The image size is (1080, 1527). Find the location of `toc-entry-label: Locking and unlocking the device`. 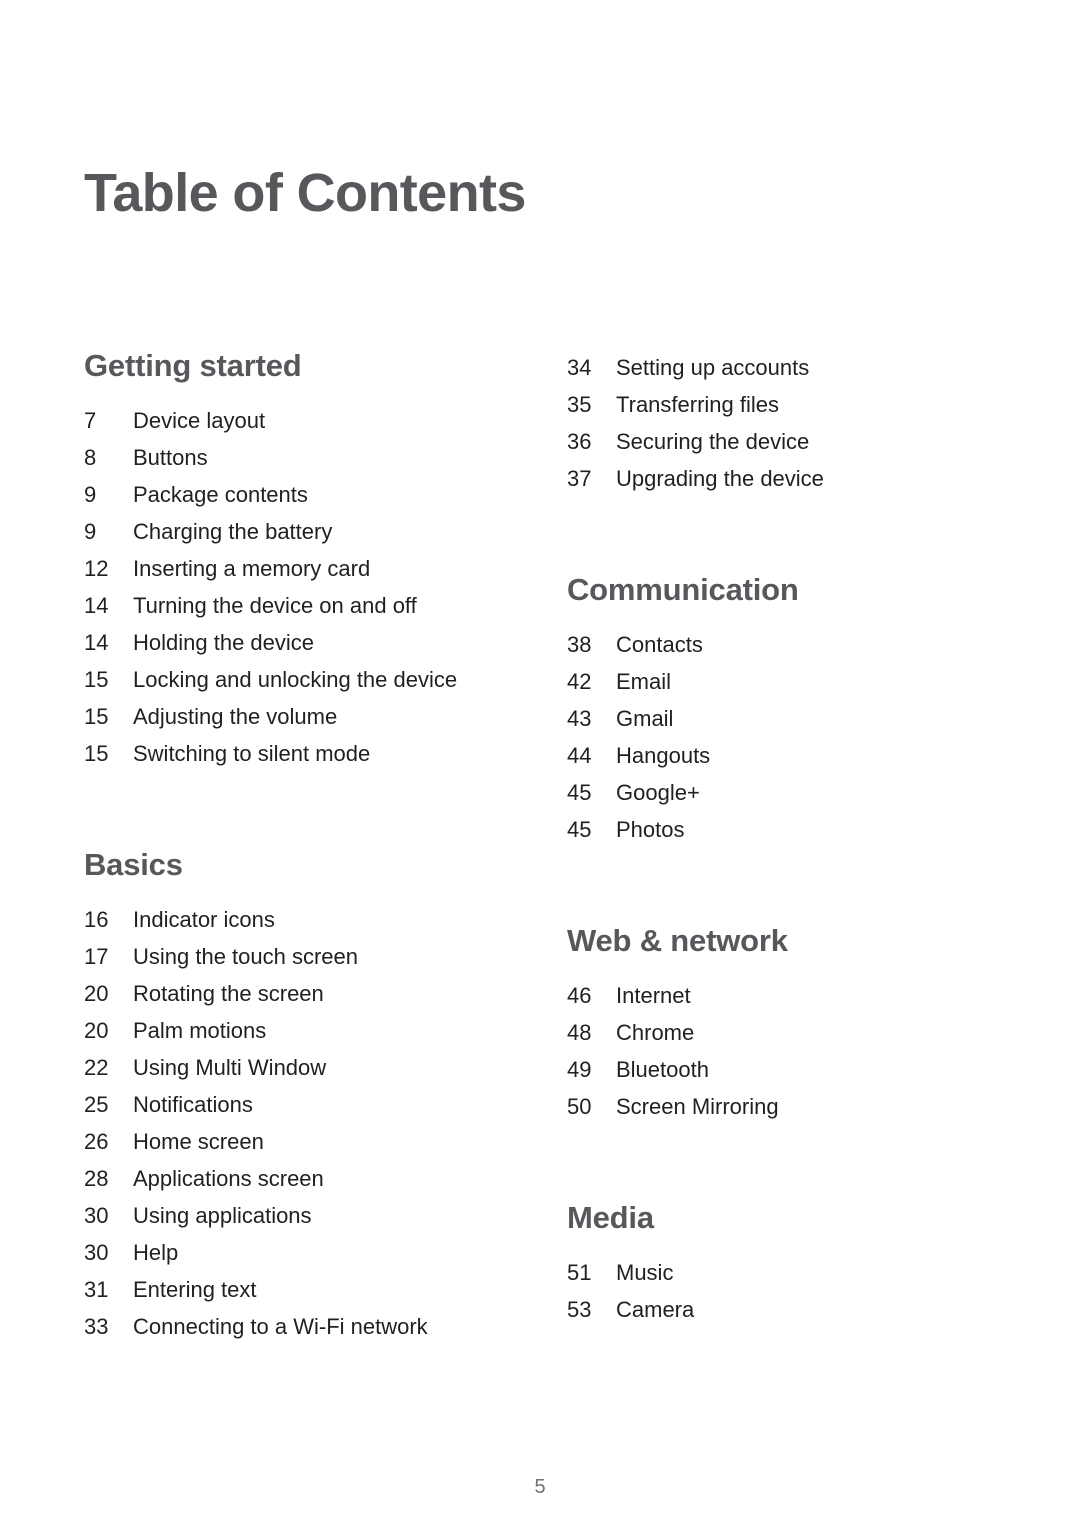

toc-entry-label: Locking and unlocking the device is located at coordinates (295, 680).